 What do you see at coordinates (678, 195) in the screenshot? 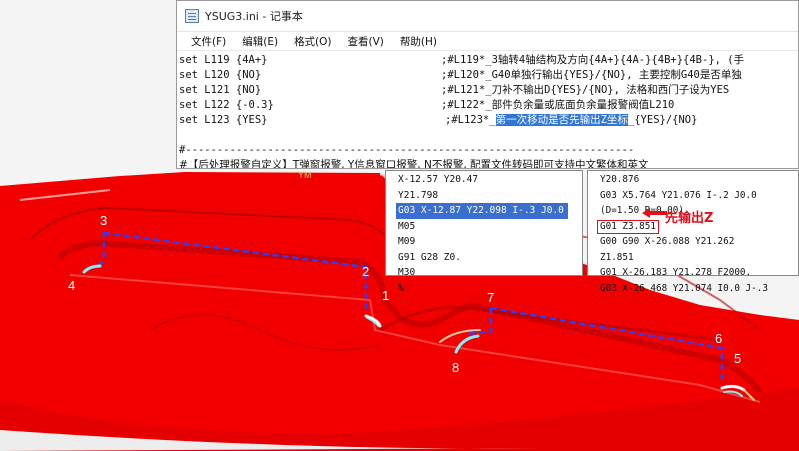
I see `gcode-line: G03 X5.764 Y21.076 I-.2 J0.0` at bounding box center [678, 195].